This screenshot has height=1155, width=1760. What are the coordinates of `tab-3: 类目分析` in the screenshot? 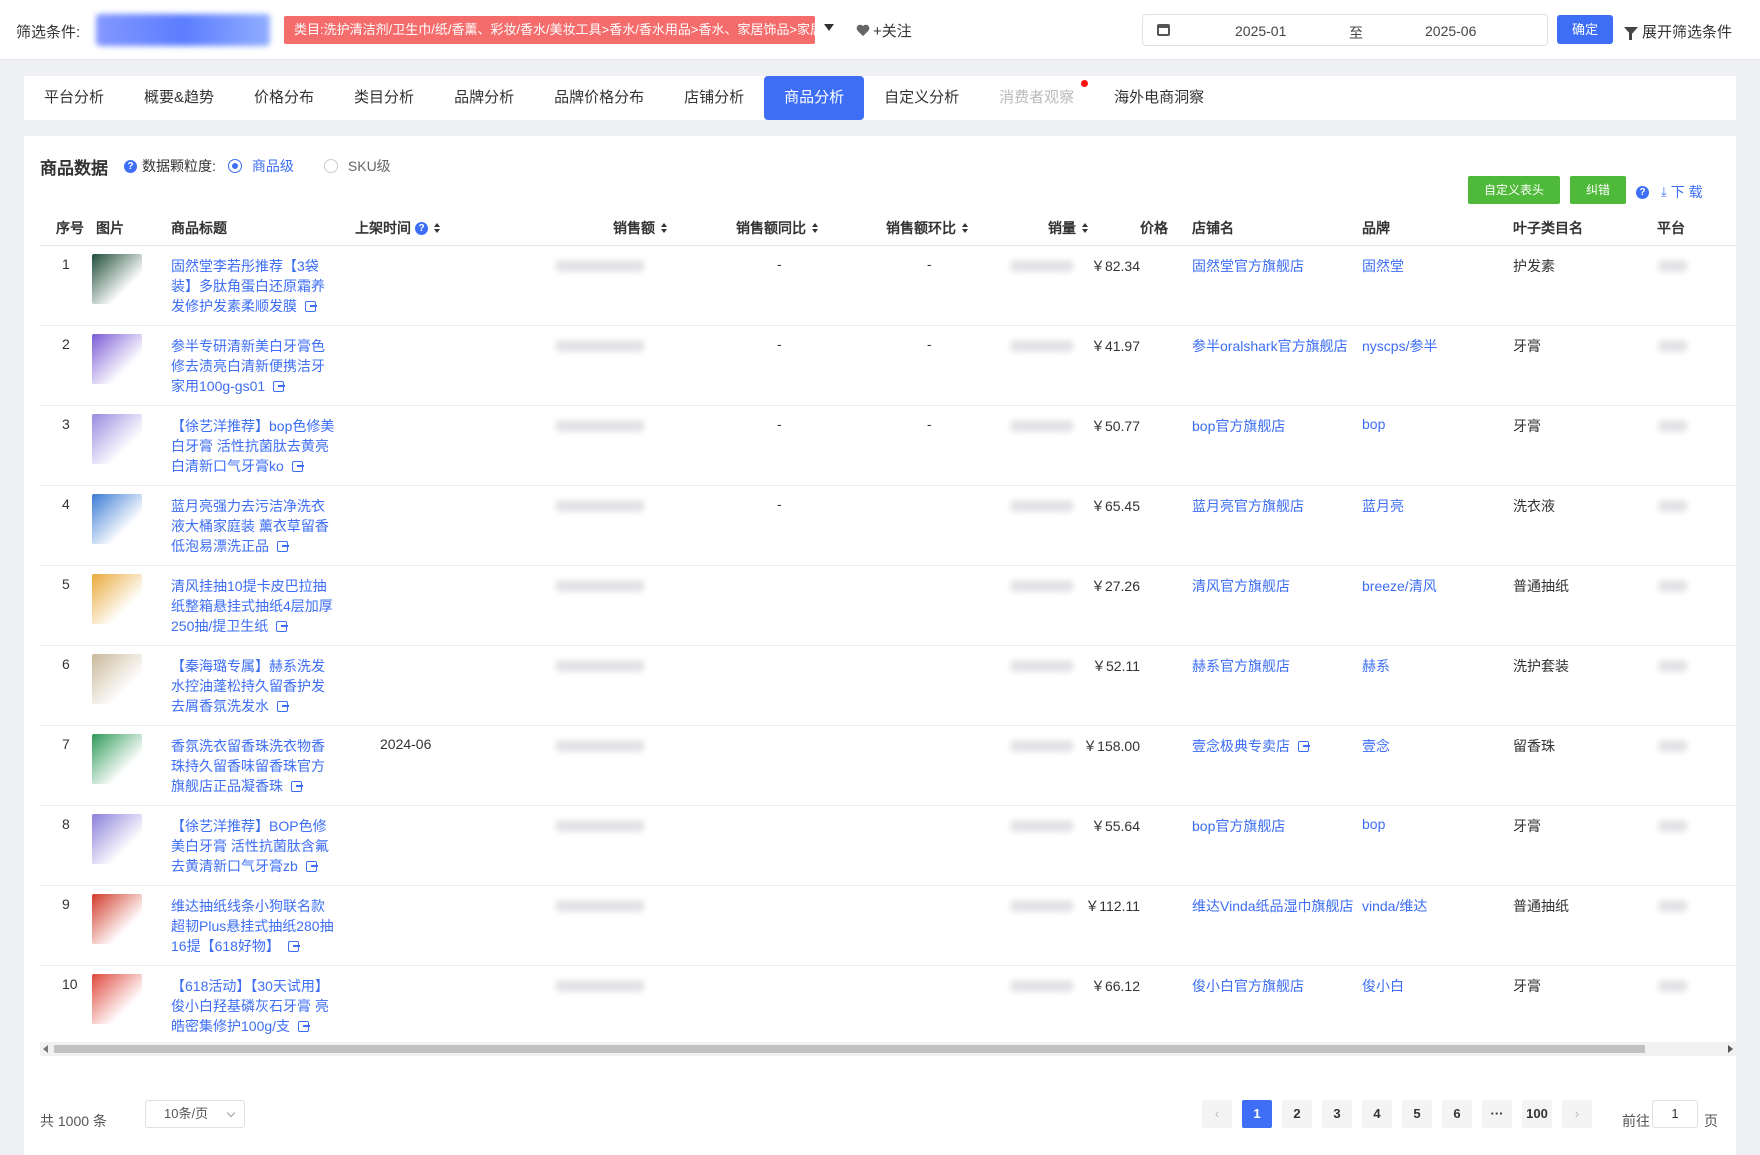 It's located at (384, 98).